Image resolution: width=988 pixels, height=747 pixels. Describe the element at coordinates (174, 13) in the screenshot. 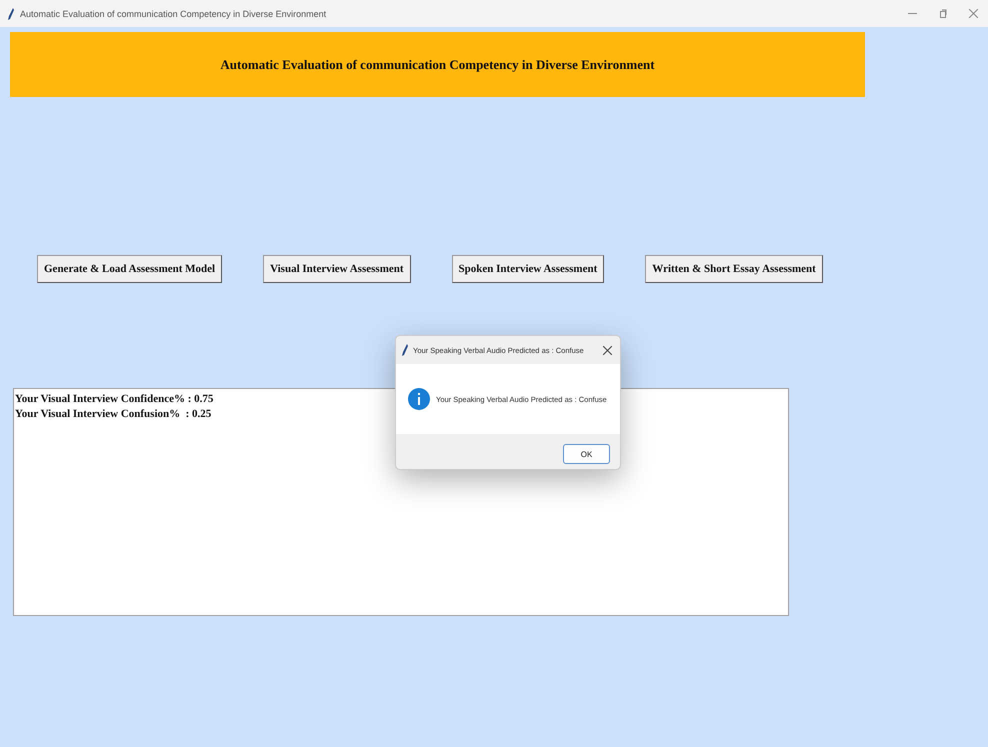

I see `window-title: Automatic Evaluation of communication Competency in Diverse Environment` at that location.